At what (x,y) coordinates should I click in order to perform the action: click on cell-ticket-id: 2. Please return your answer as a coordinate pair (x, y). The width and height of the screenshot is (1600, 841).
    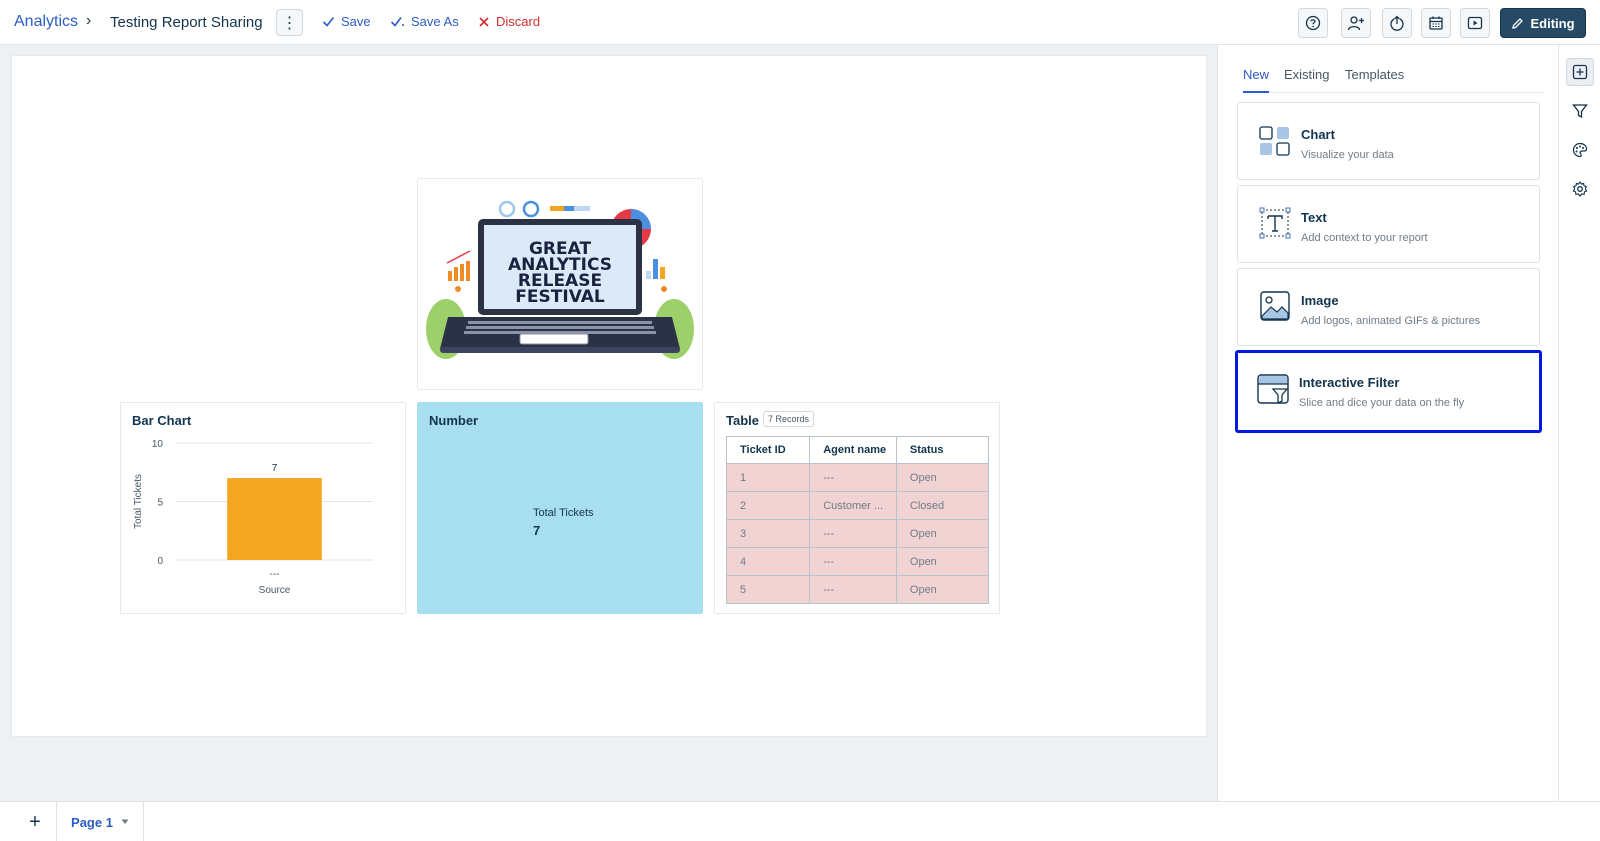
    Looking at the image, I should click on (768, 505).